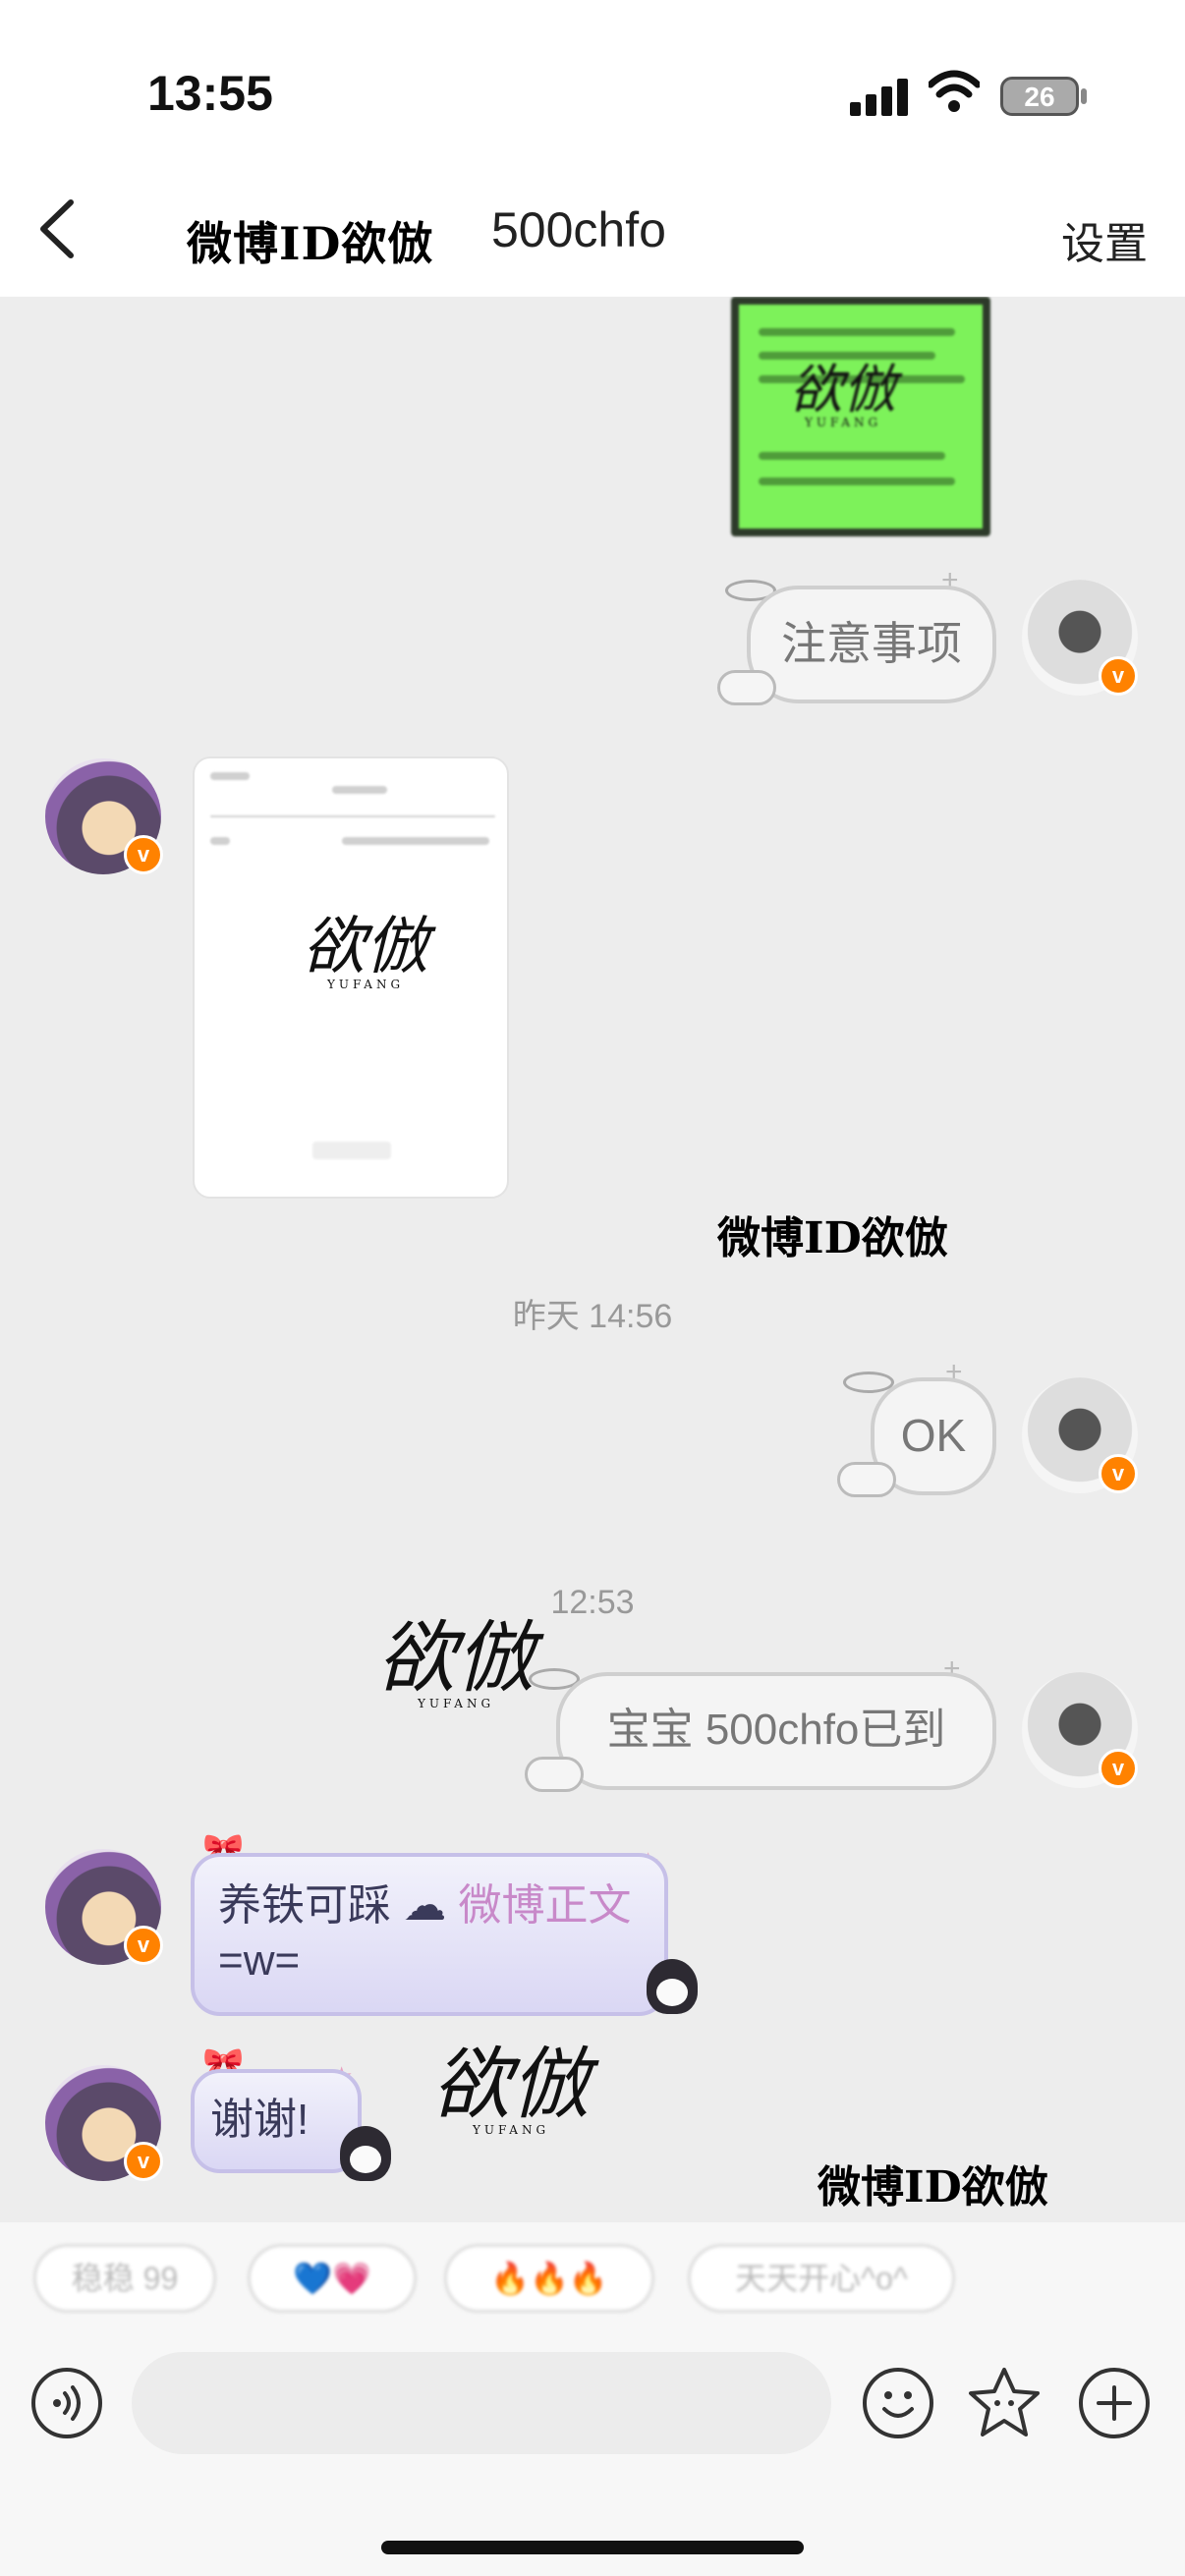  What do you see at coordinates (1084, 96) in the screenshot?
I see `battery-tip` at bounding box center [1084, 96].